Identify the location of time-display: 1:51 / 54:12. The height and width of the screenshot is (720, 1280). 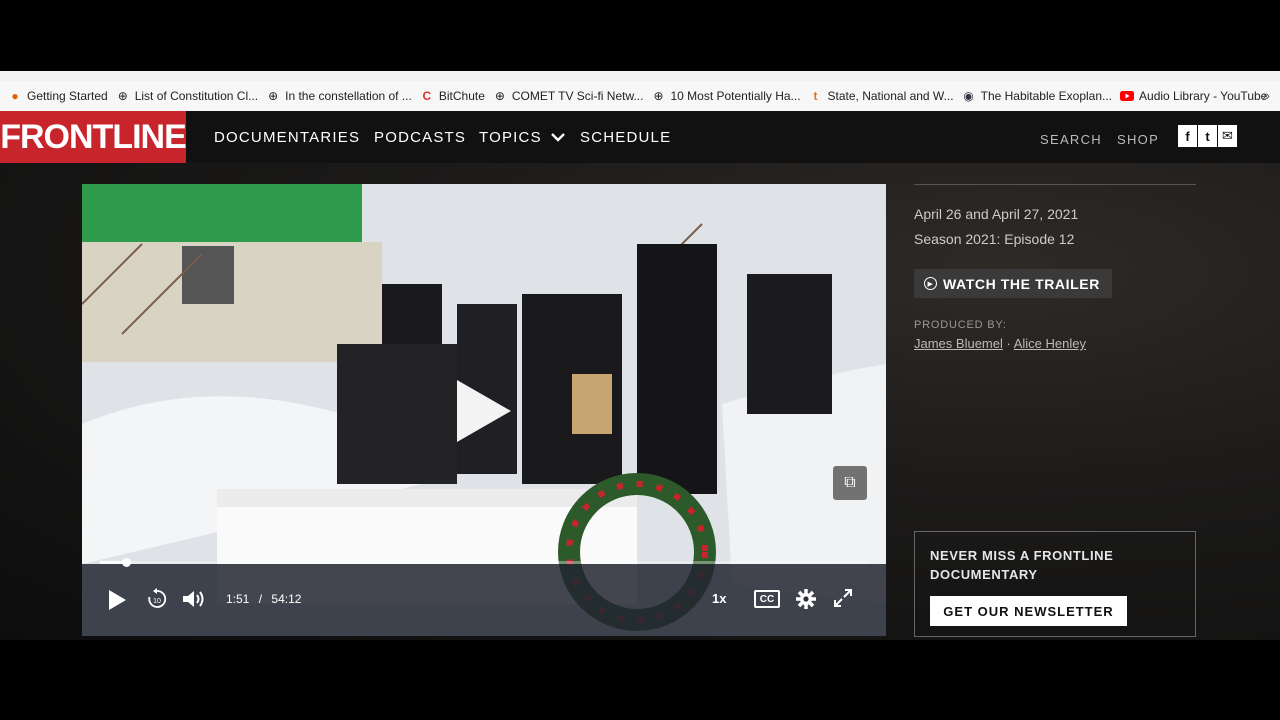
(263, 599).